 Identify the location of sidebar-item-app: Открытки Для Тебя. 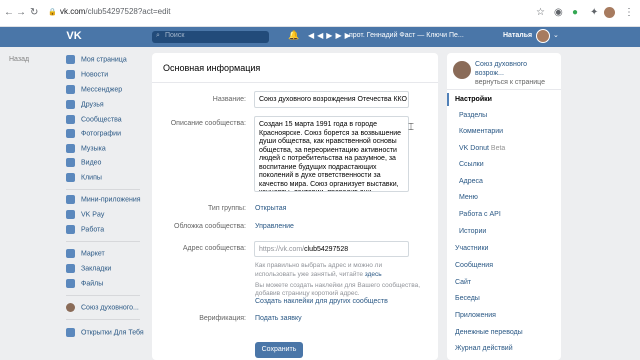
(105, 334).